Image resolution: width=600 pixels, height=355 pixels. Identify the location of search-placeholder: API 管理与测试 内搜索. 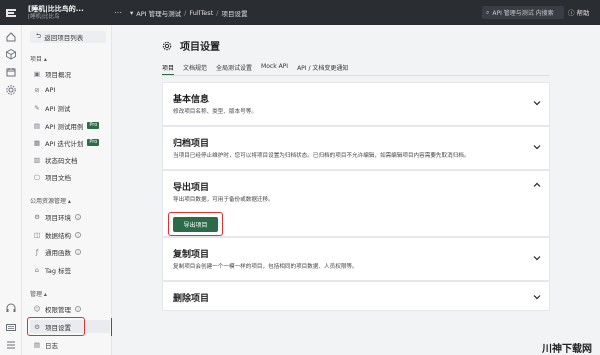
(523, 13).